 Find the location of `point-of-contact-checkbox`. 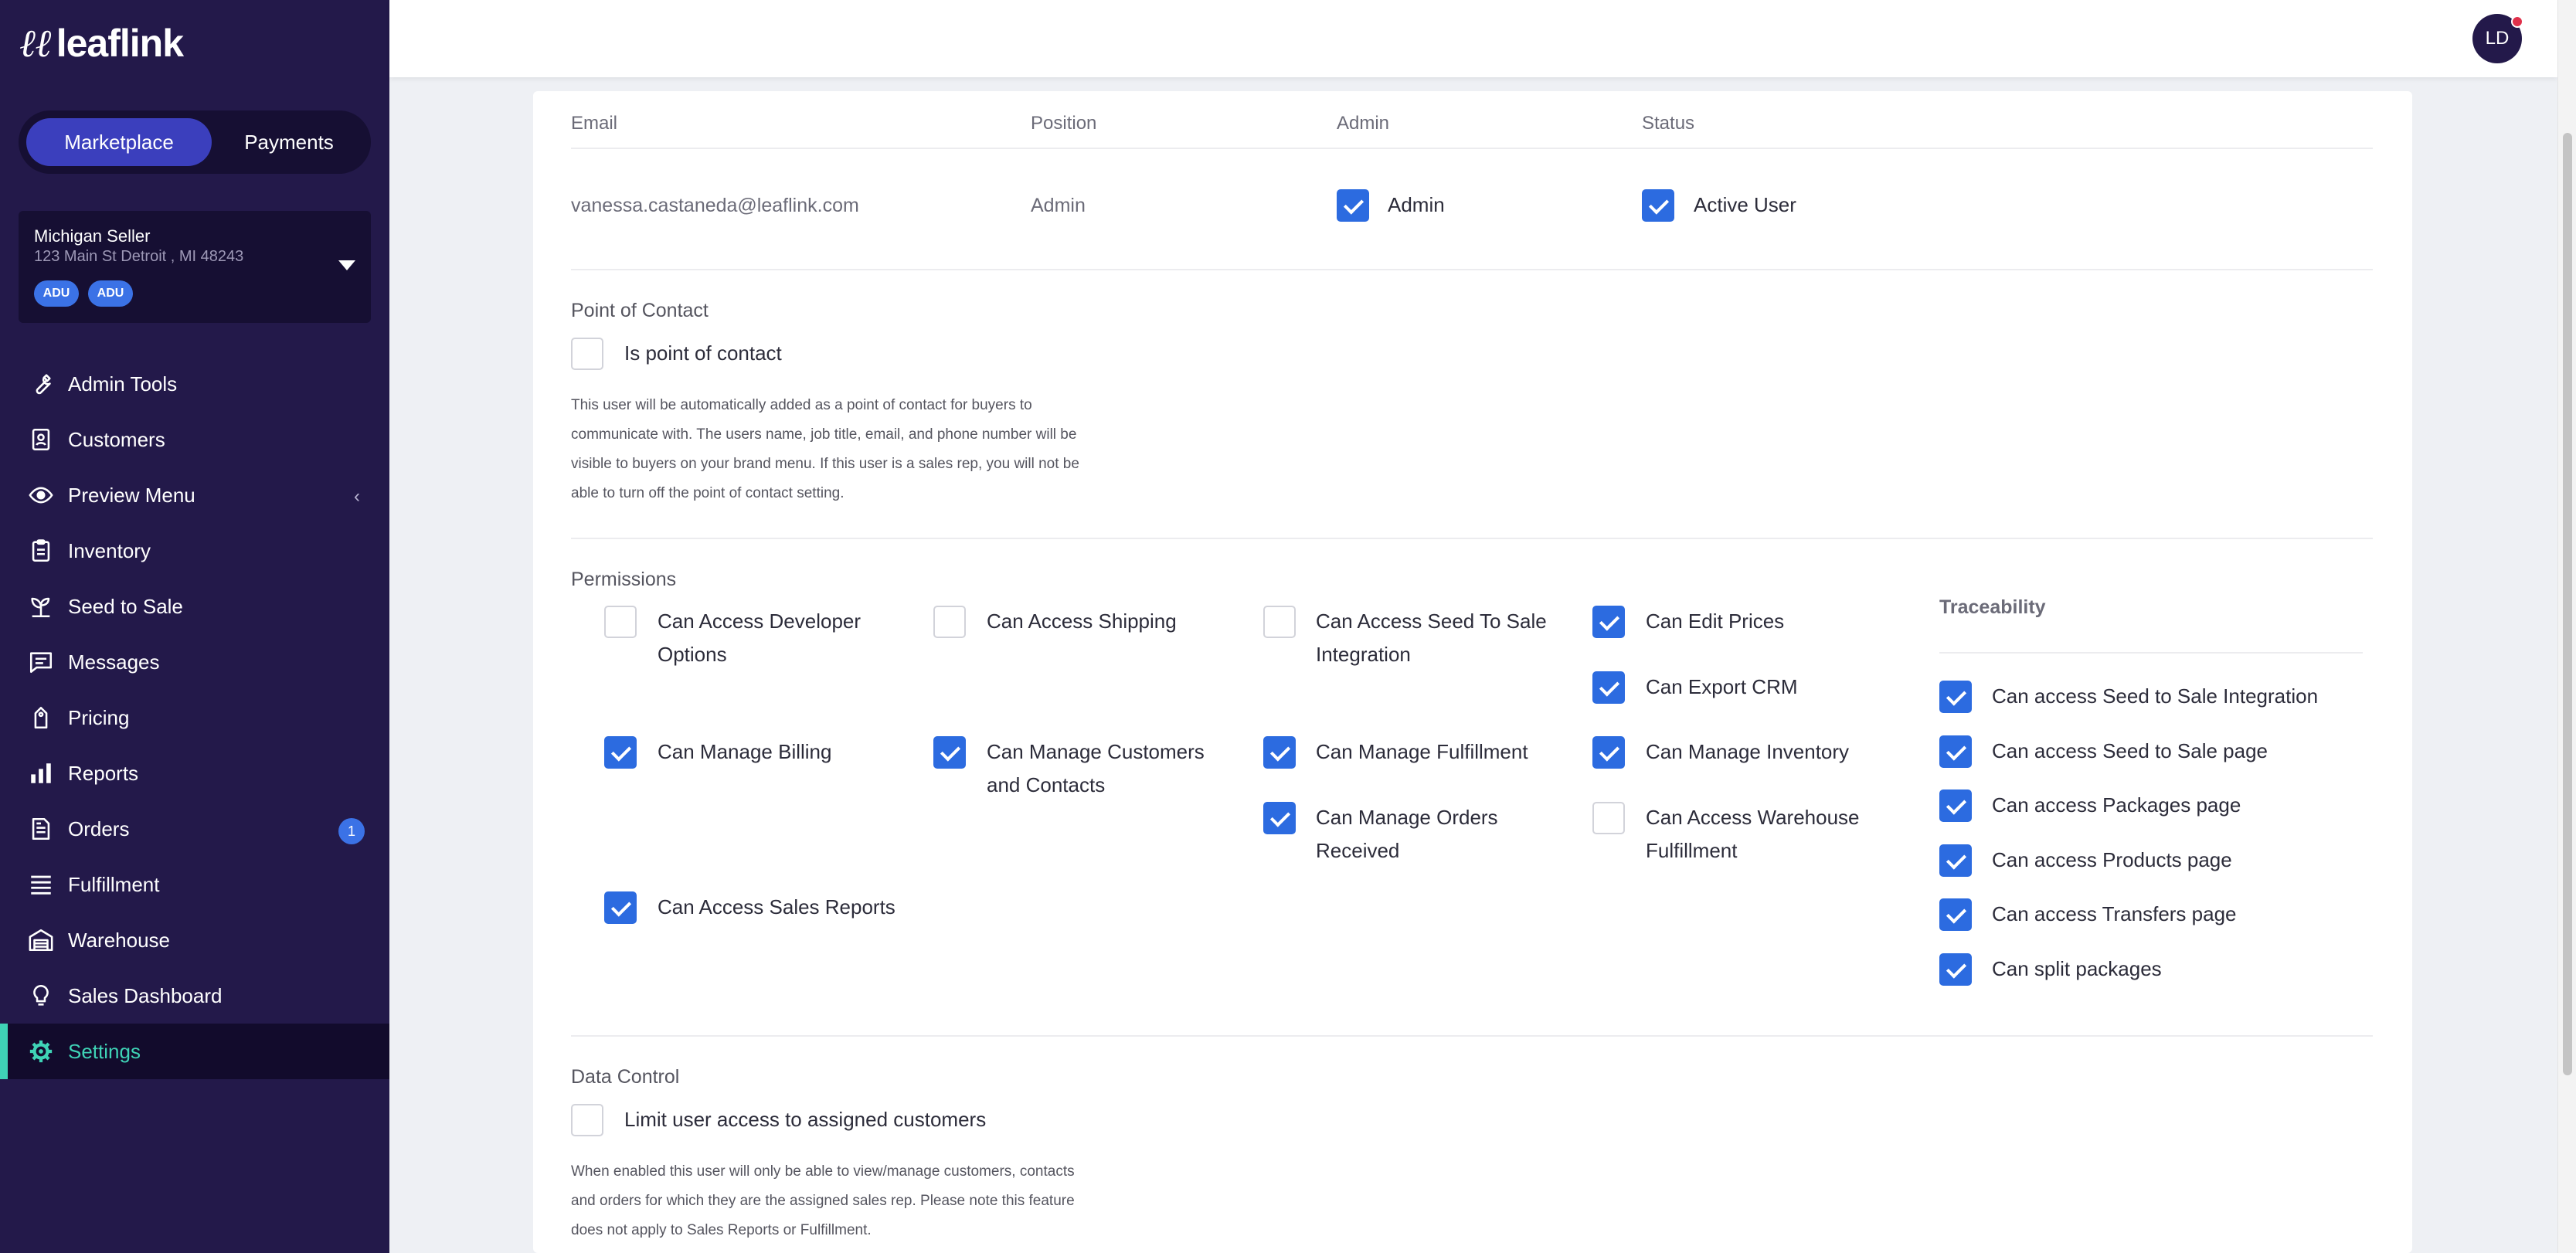

point-of-contact-checkbox is located at coordinates (587, 354).